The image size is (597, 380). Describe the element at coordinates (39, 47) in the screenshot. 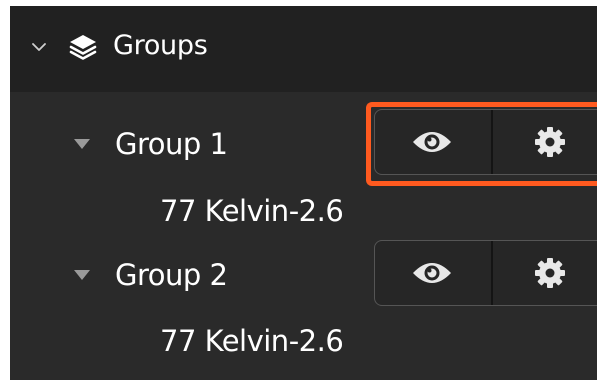

I see `chevron-down-icon` at that location.